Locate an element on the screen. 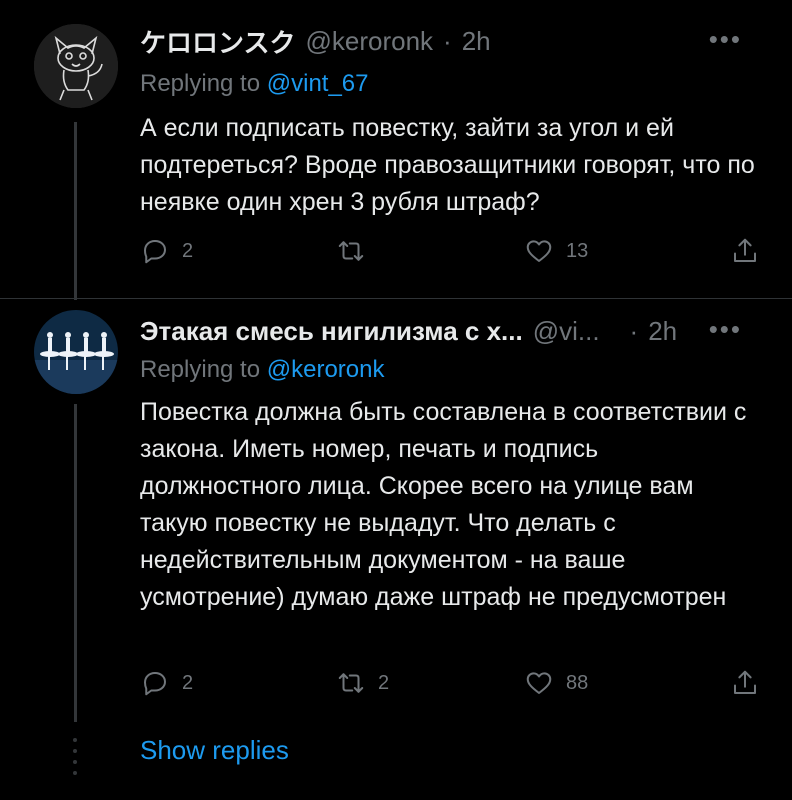 This screenshot has width=792, height=800. cat-sketch-avatar-icon is located at coordinates (76, 66).